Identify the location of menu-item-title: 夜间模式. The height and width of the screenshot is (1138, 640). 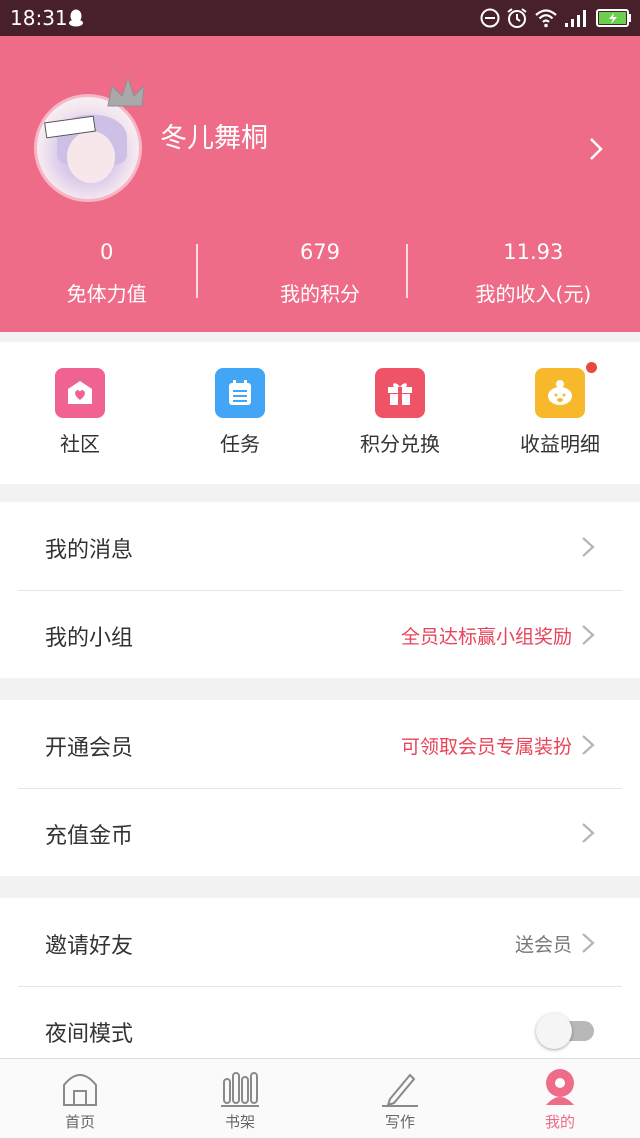
(89, 1034).